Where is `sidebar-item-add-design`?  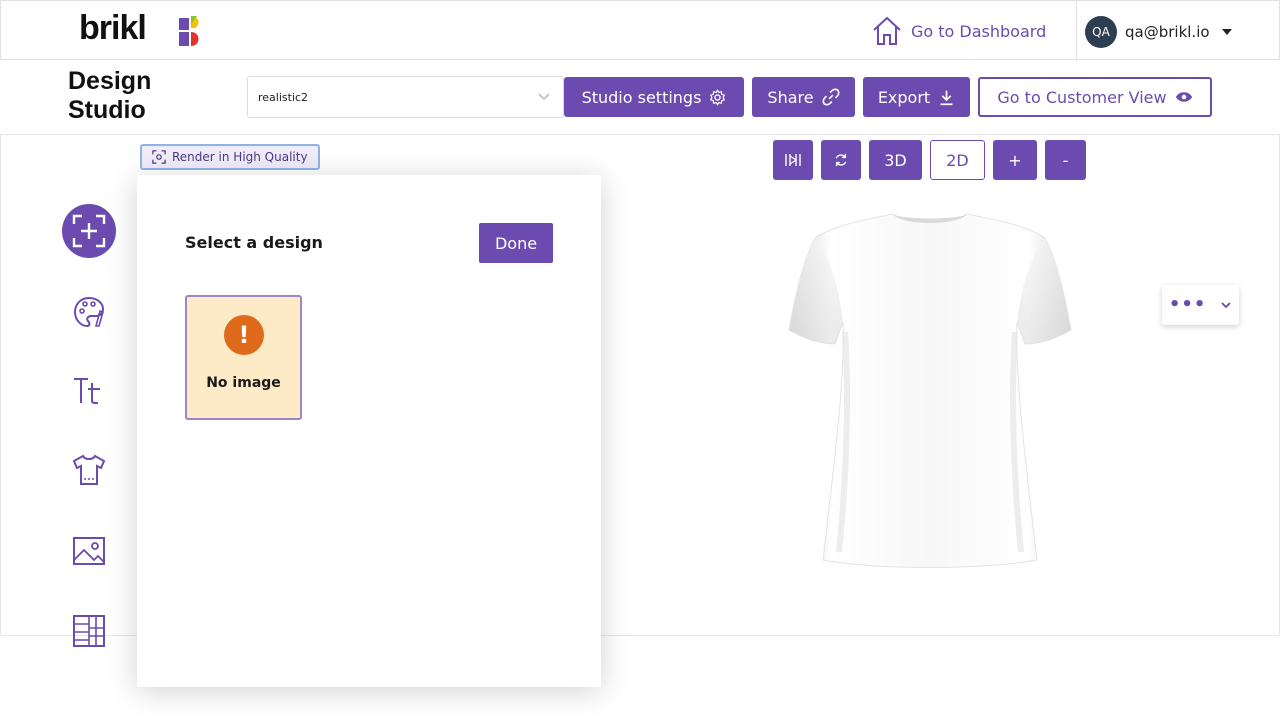 sidebar-item-add-design is located at coordinates (89, 231).